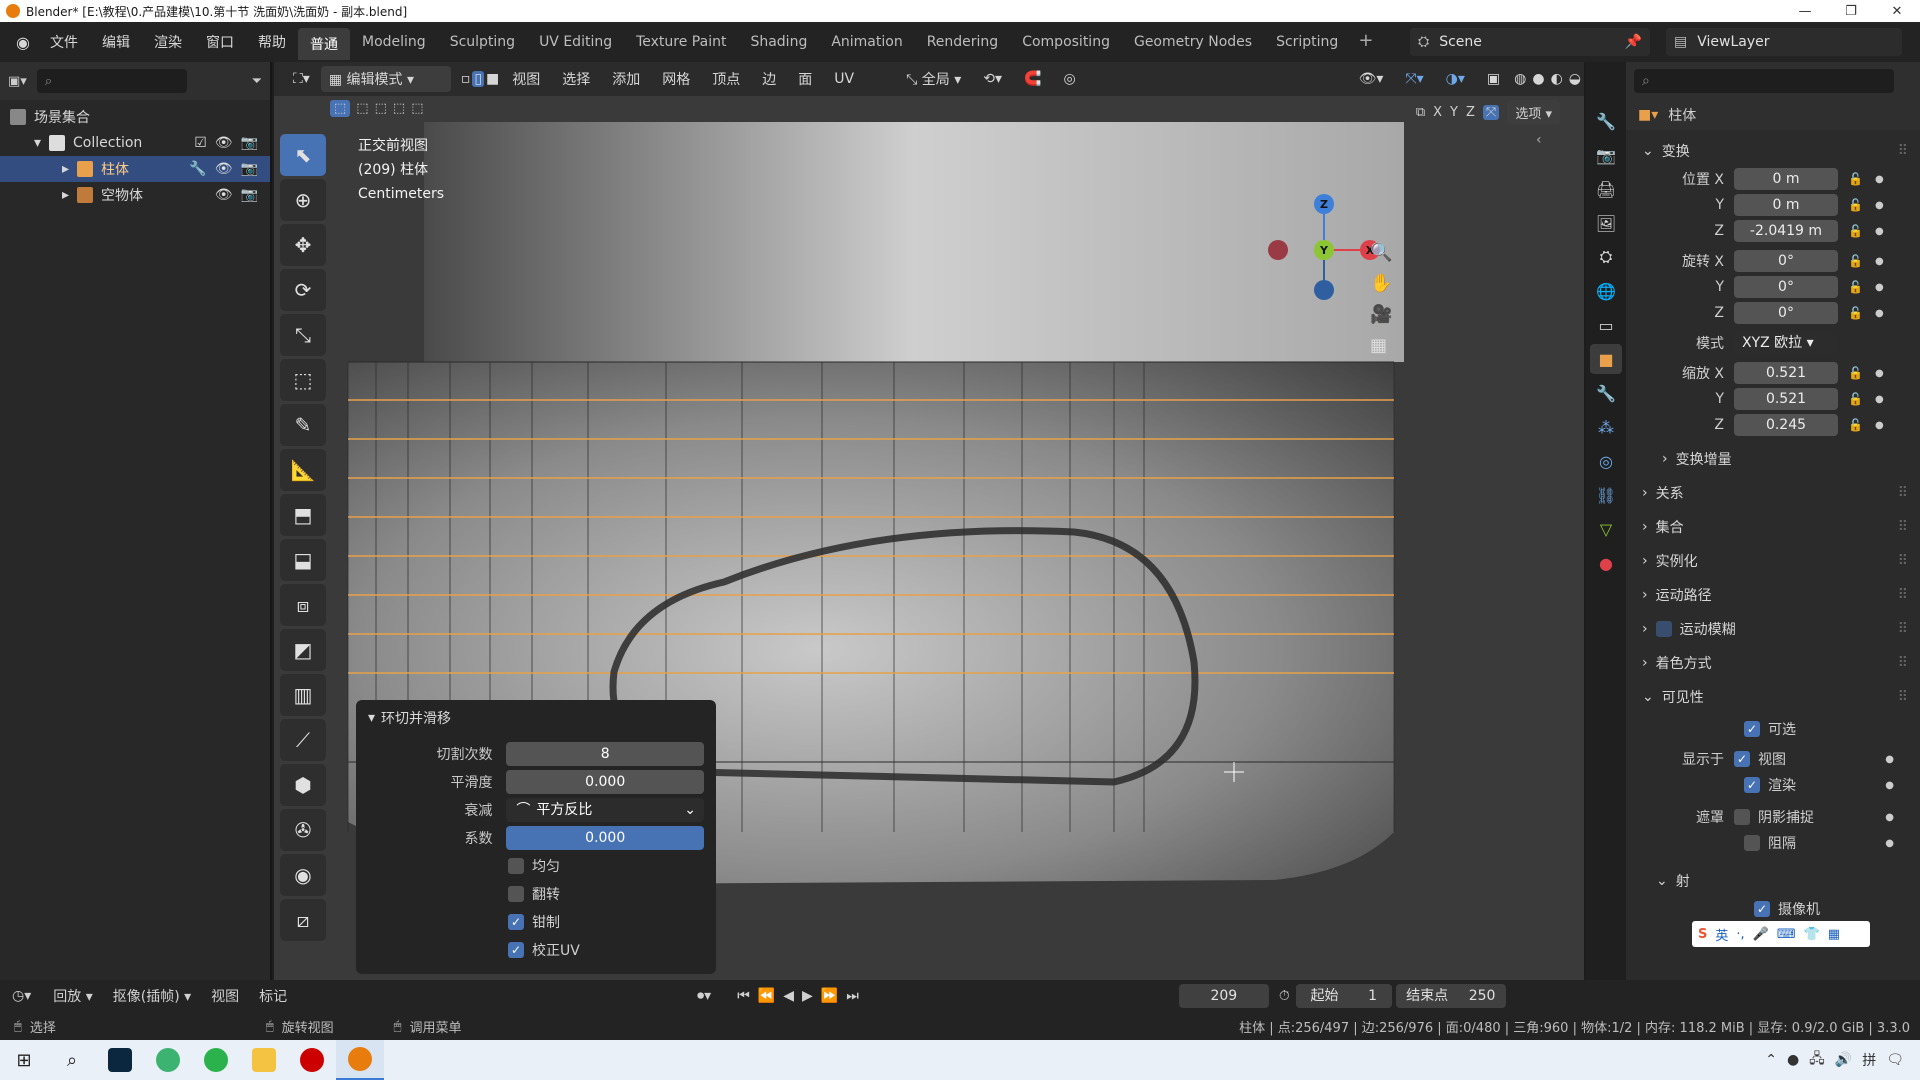 The height and width of the screenshot is (1080, 1920). What do you see at coordinates (1851, 11) in the screenshot?
I see `maximize-button: ❐` at bounding box center [1851, 11].